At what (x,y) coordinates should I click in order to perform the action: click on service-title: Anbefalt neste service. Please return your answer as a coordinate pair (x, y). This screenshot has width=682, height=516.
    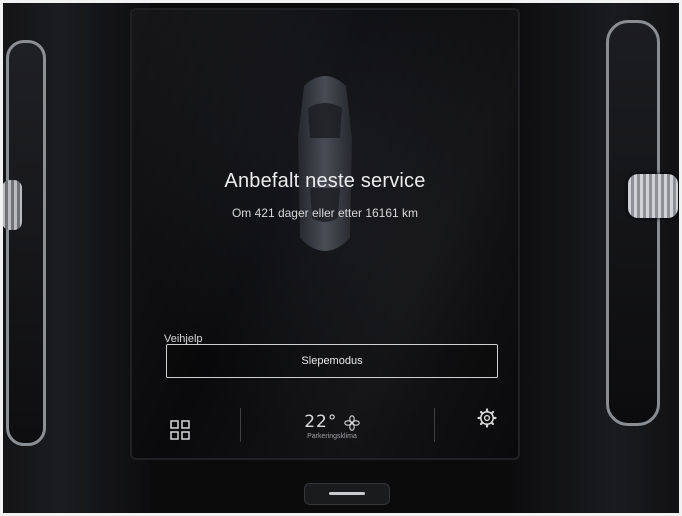
    Looking at the image, I should click on (325, 181).